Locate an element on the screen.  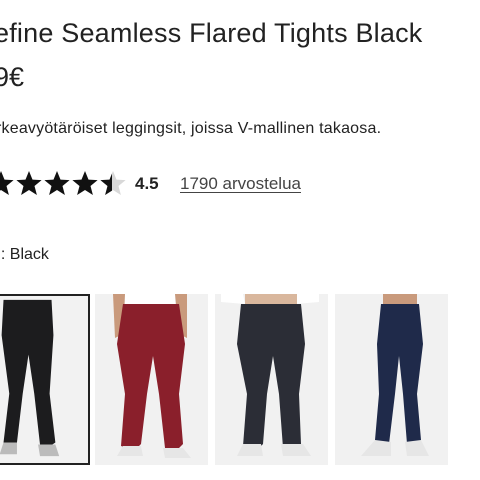
swatch-burgundy is located at coordinates (151, 379).